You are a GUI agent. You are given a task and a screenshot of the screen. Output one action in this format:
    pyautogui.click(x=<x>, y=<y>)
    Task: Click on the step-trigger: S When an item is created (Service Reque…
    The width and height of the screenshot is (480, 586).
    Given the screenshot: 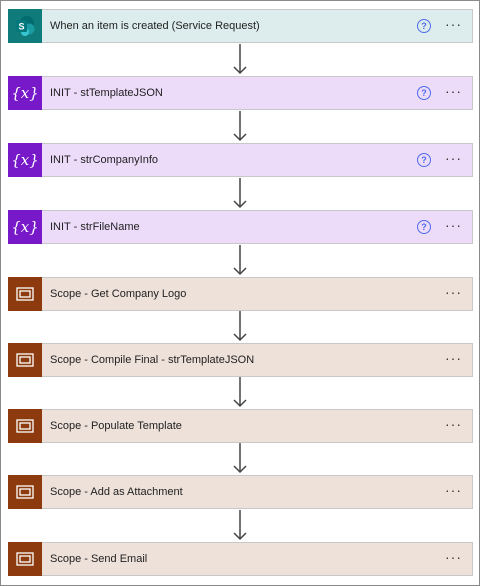 What is the action you would take?
    pyautogui.click(x=240, y=25)
    